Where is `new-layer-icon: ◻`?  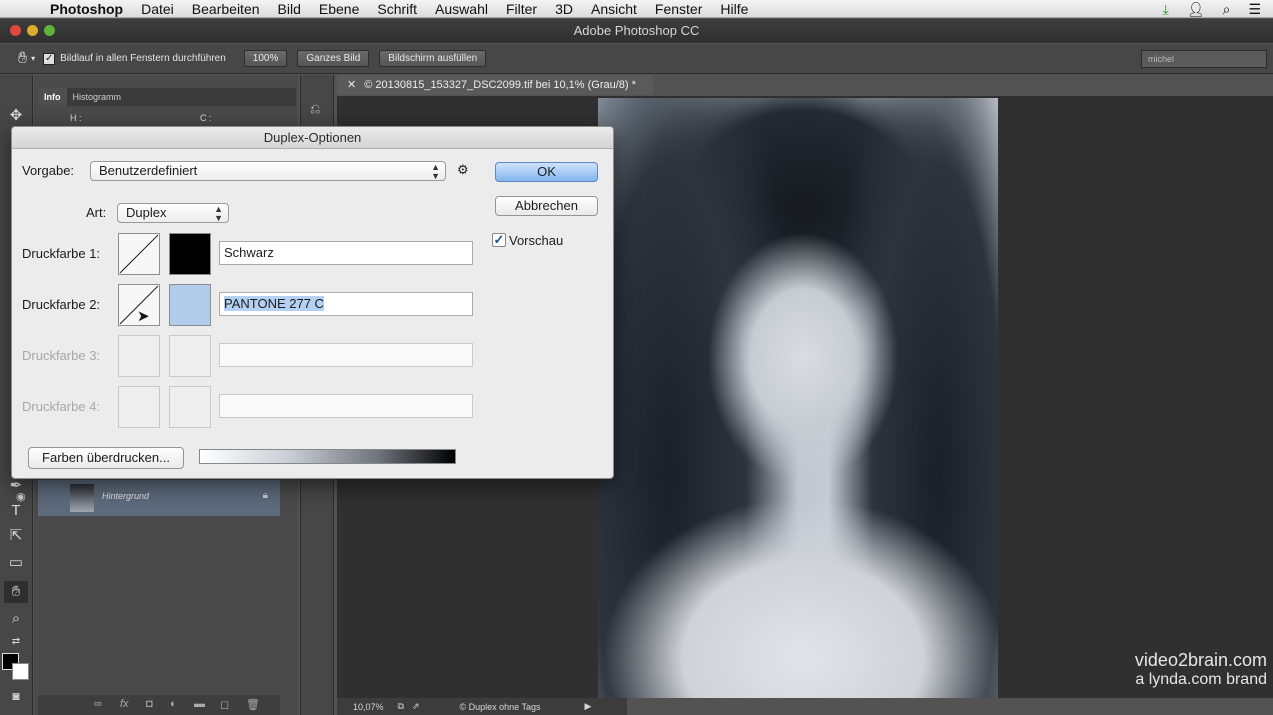 new-layer-icon: ◻ is located at coordinates (224, 704).